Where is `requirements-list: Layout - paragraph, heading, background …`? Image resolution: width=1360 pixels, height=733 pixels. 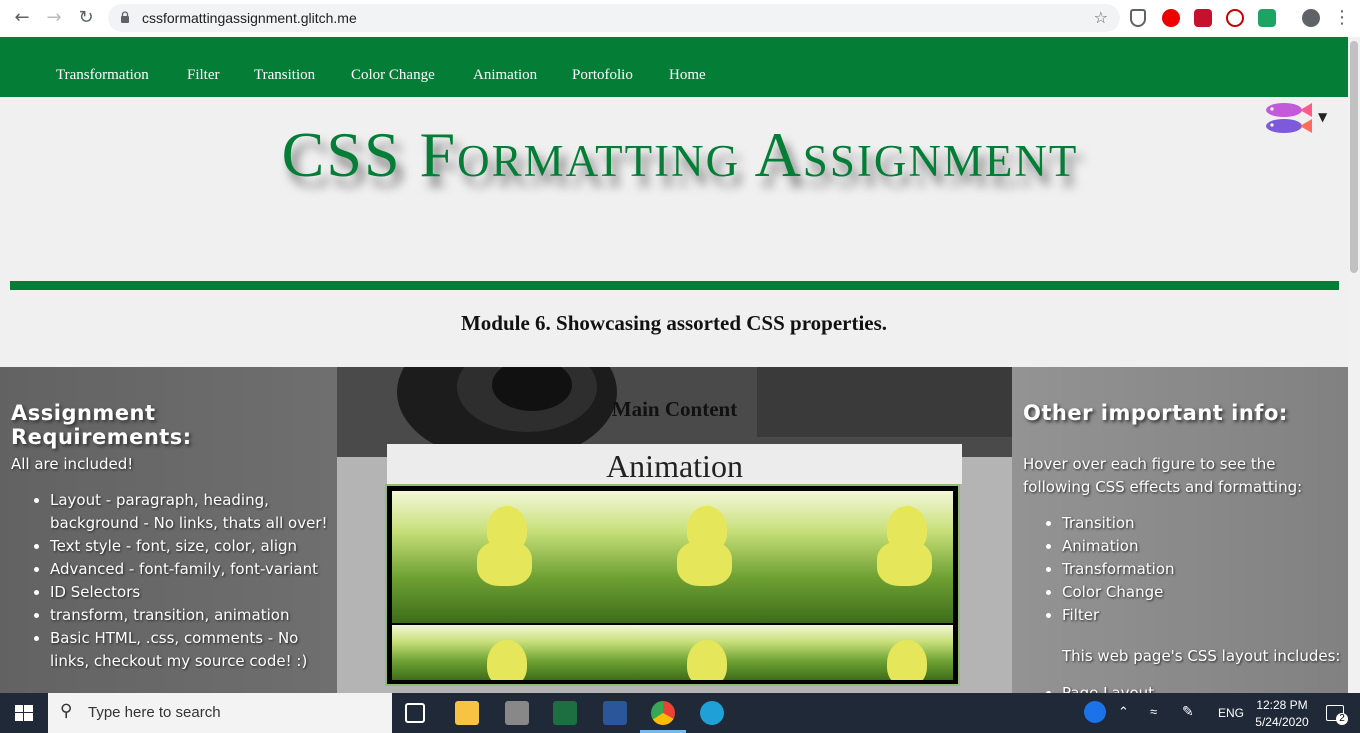
requirements-list: Layout - paragraph, heading, background … is located at coordinates (185, 581).